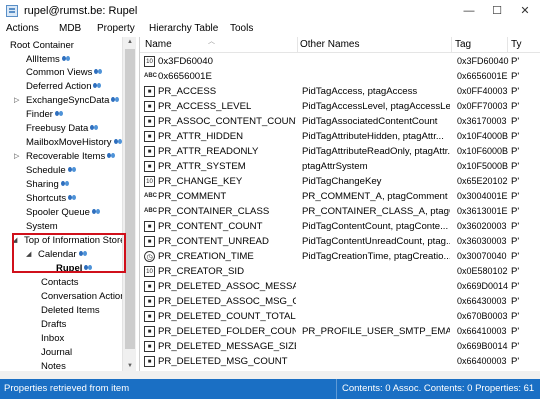  What do you see at coordinates (185, 61) in the screenshot?
I see `cell-name: 0x3FD60040` at bounding box center [185, 61].